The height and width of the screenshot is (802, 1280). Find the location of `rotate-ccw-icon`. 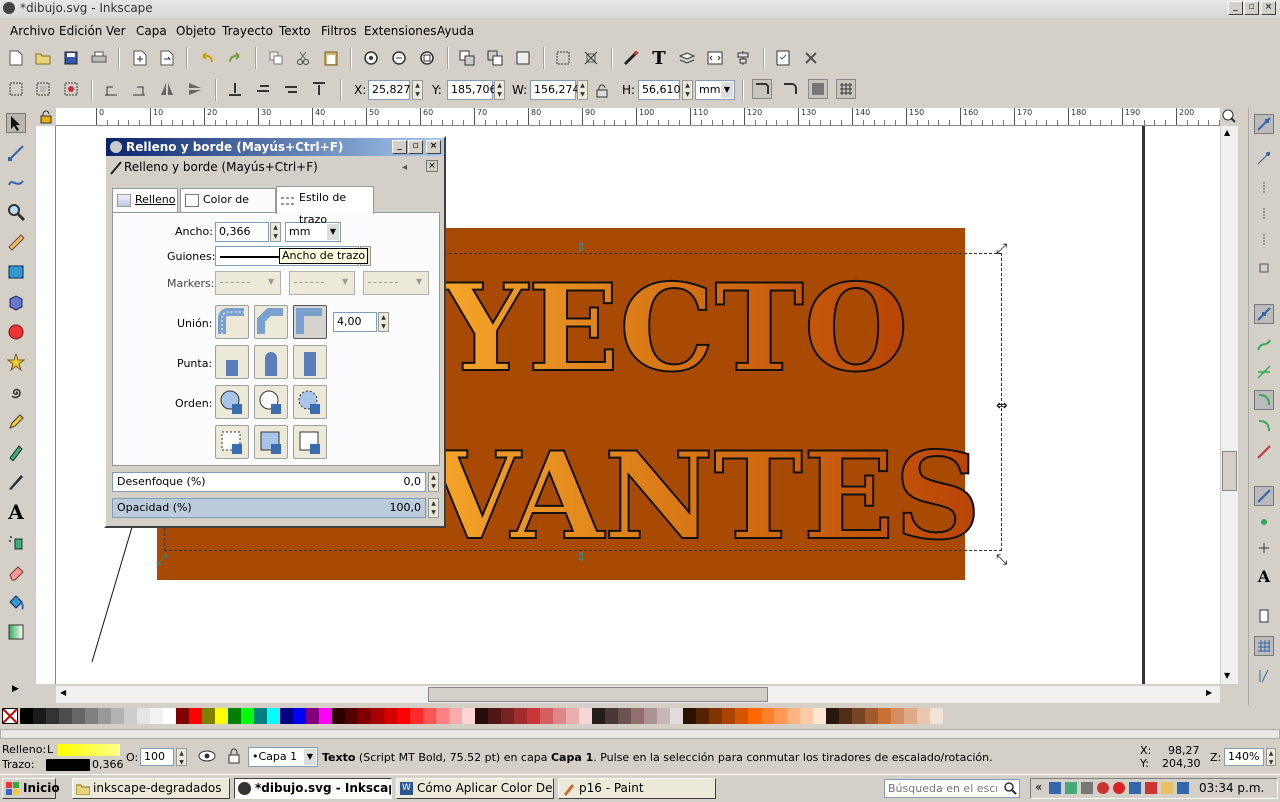

rotate-ccw-icon is located at coordinates (111, 89).